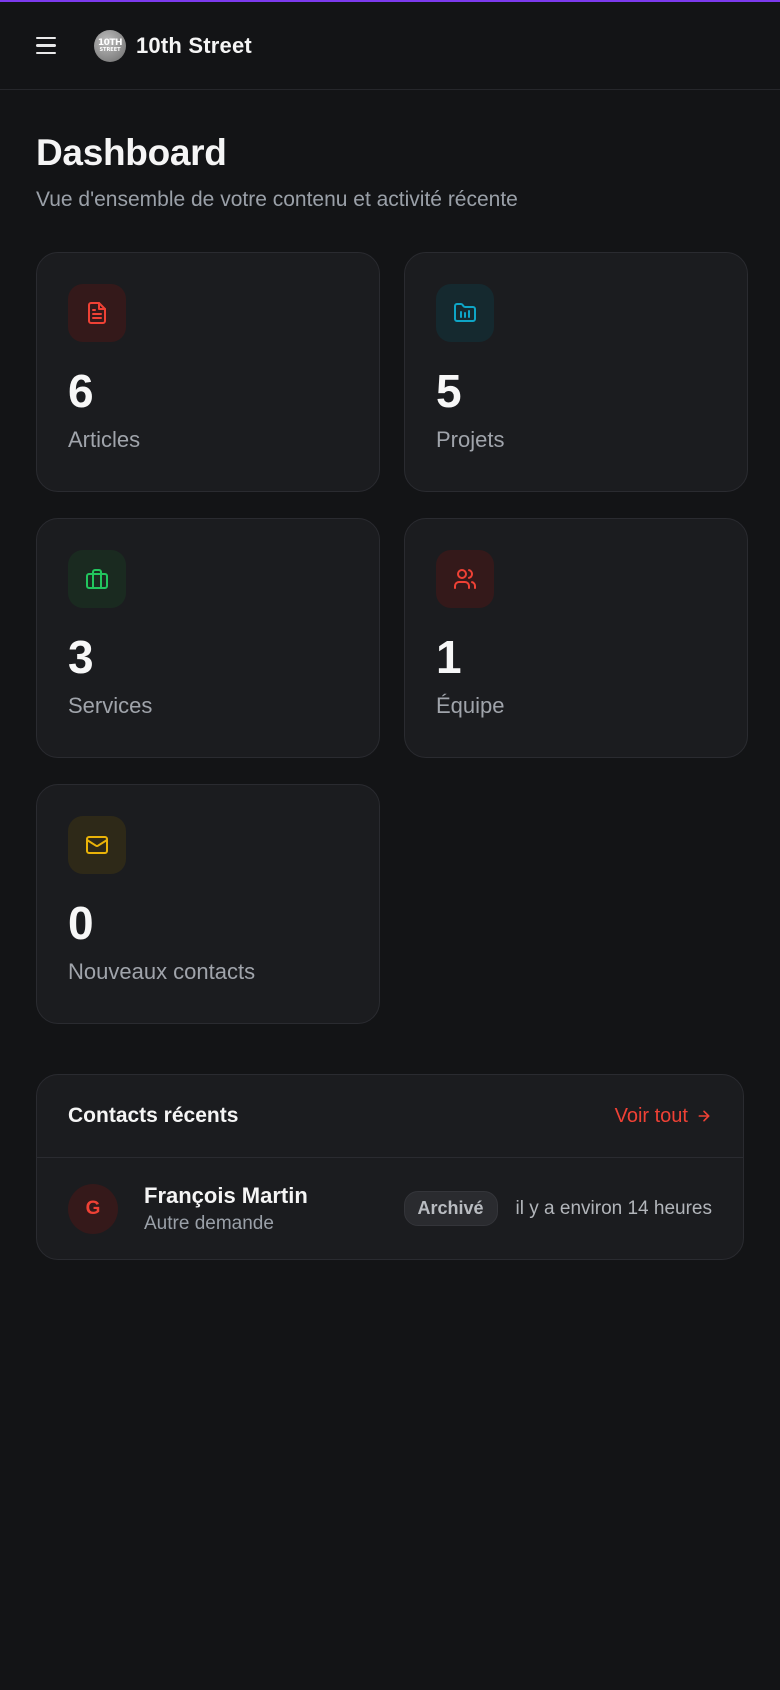 This screenshot has width=780, height=1690. I want to click on stat-value: 0, so click(81, 923).